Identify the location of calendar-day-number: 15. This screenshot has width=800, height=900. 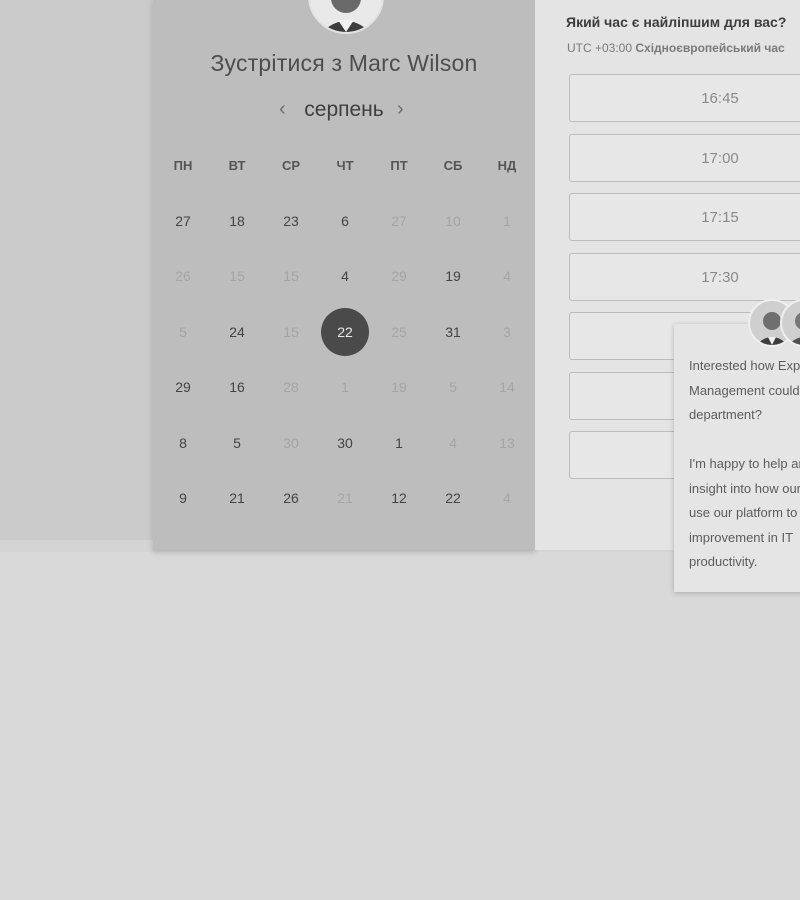
(237, 276).